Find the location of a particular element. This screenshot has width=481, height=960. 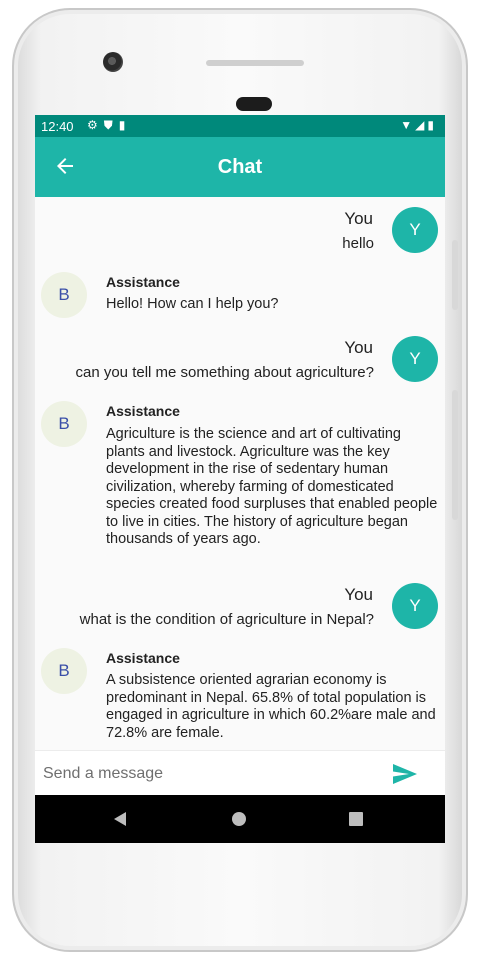

front-camera is located at coordinates (113, 62).